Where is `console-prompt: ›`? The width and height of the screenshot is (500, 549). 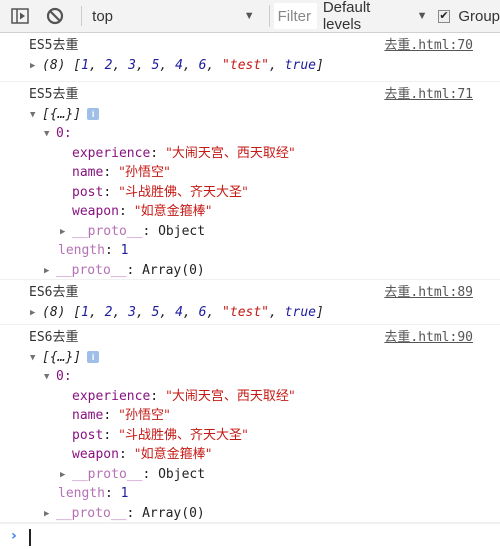
console-prompt: › is located at coordinates (250, 536).